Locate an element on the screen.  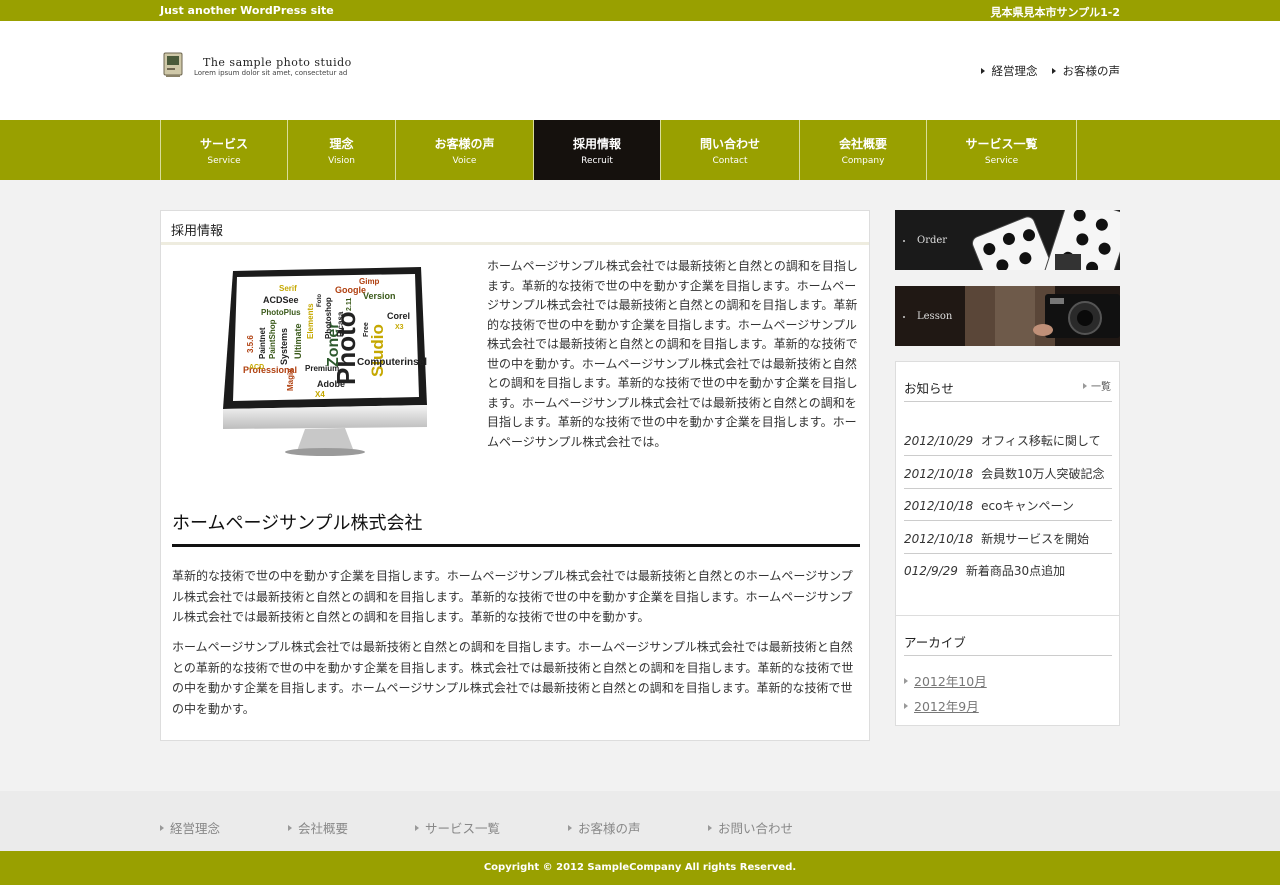
archive-link: 2012年9月 is located at coordinates (941, 705).